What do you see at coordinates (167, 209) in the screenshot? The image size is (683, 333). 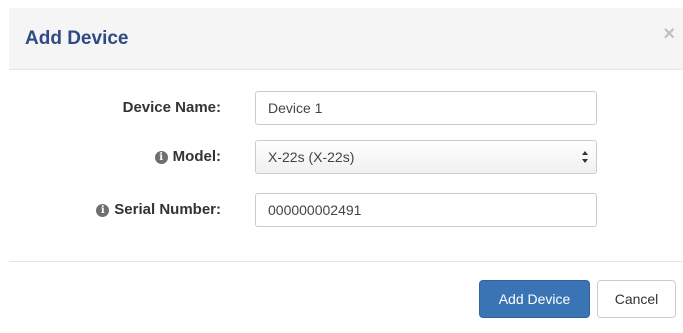 I see `serial-number-label-text: Serial Number:` at bounding box center [167, 209].